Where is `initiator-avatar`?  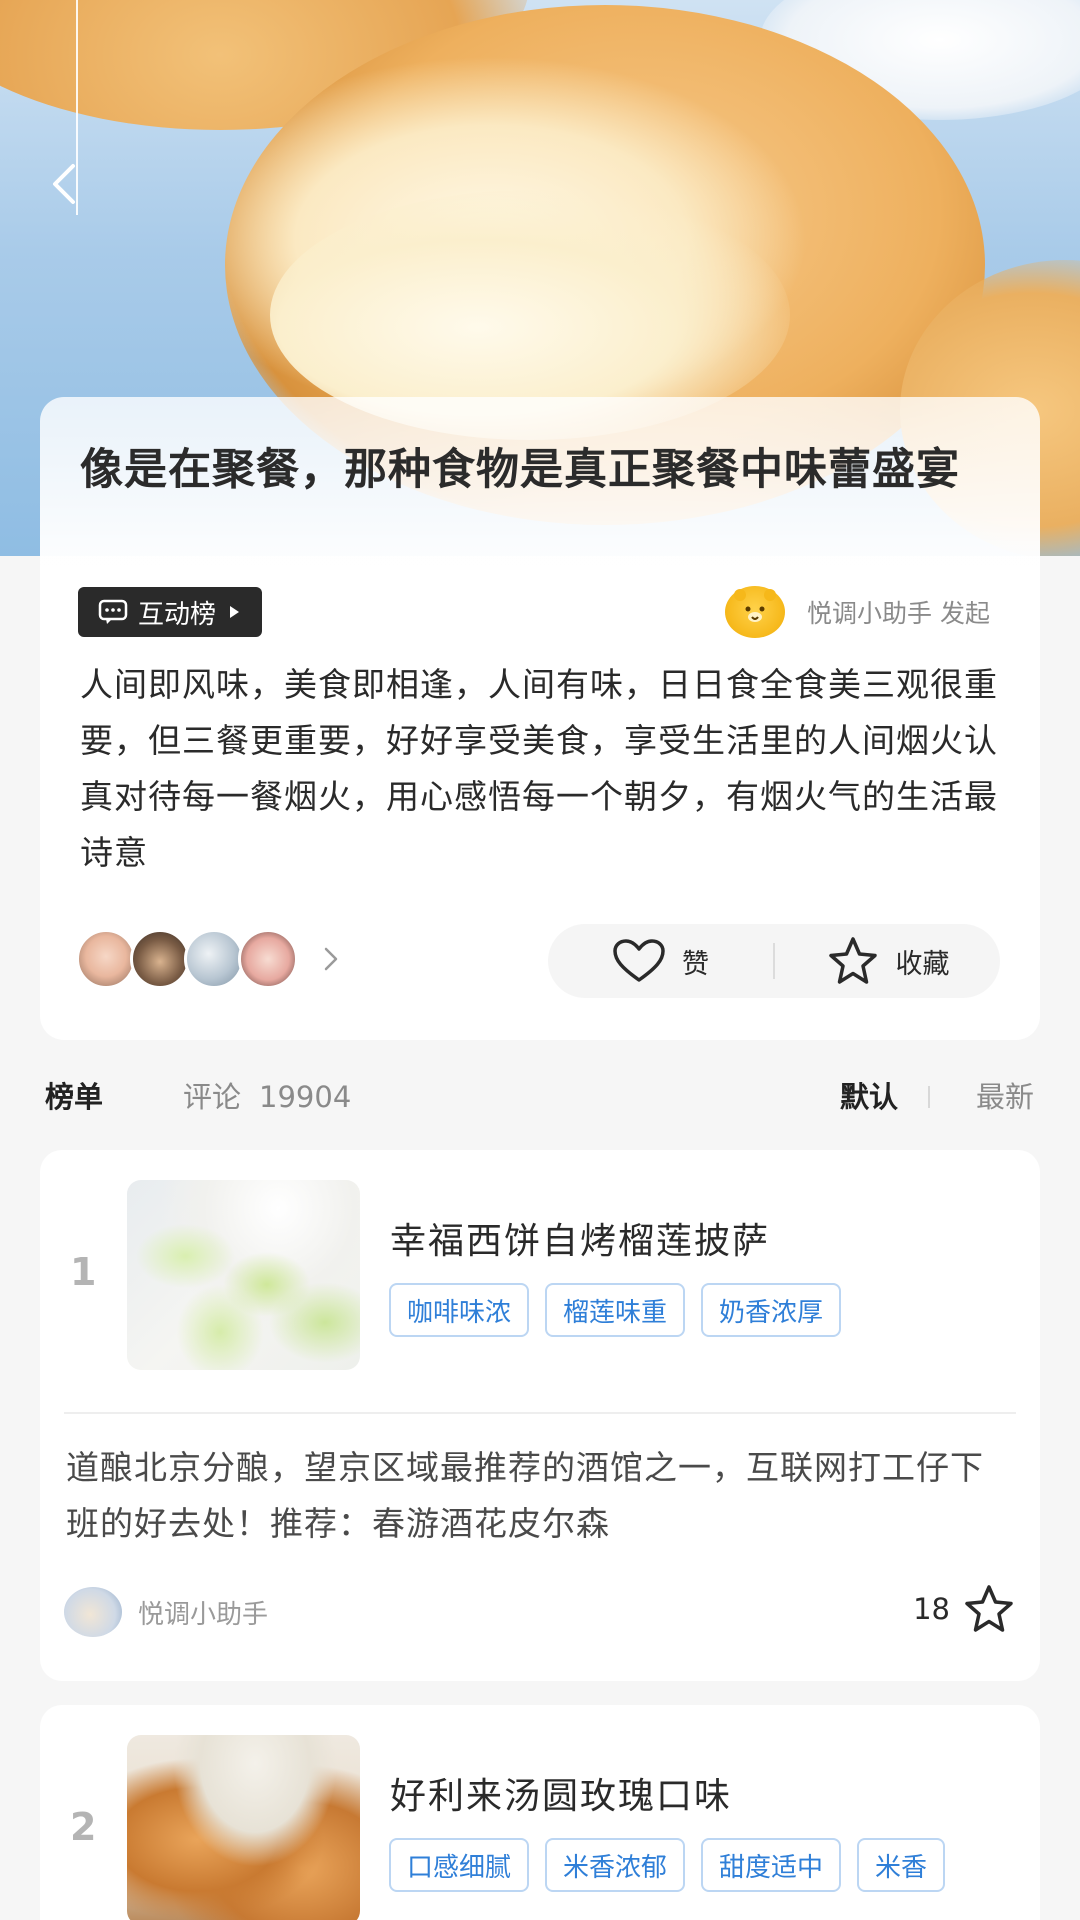 initiator-avatar is located at coordinates (755, 612).